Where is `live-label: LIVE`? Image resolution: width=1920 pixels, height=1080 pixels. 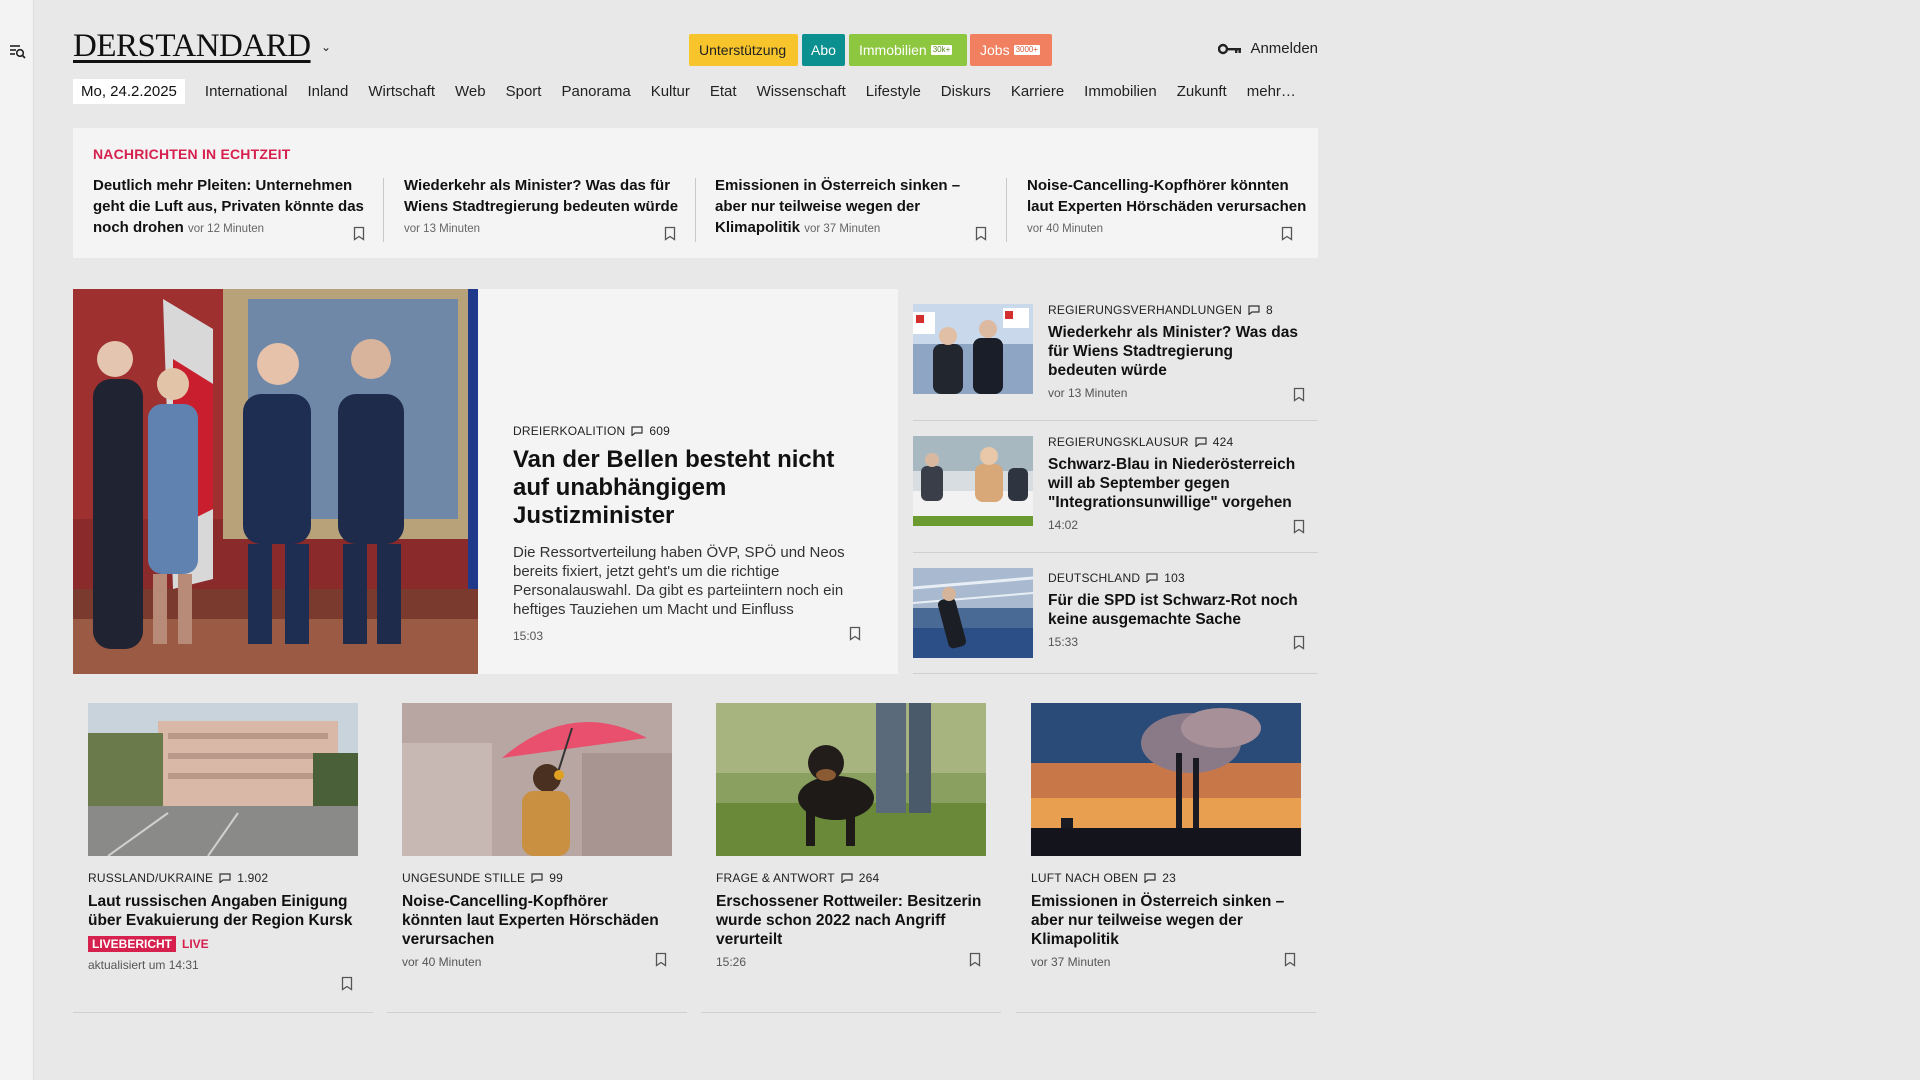 live-label: LIVE is located at coordinates (195, 944).